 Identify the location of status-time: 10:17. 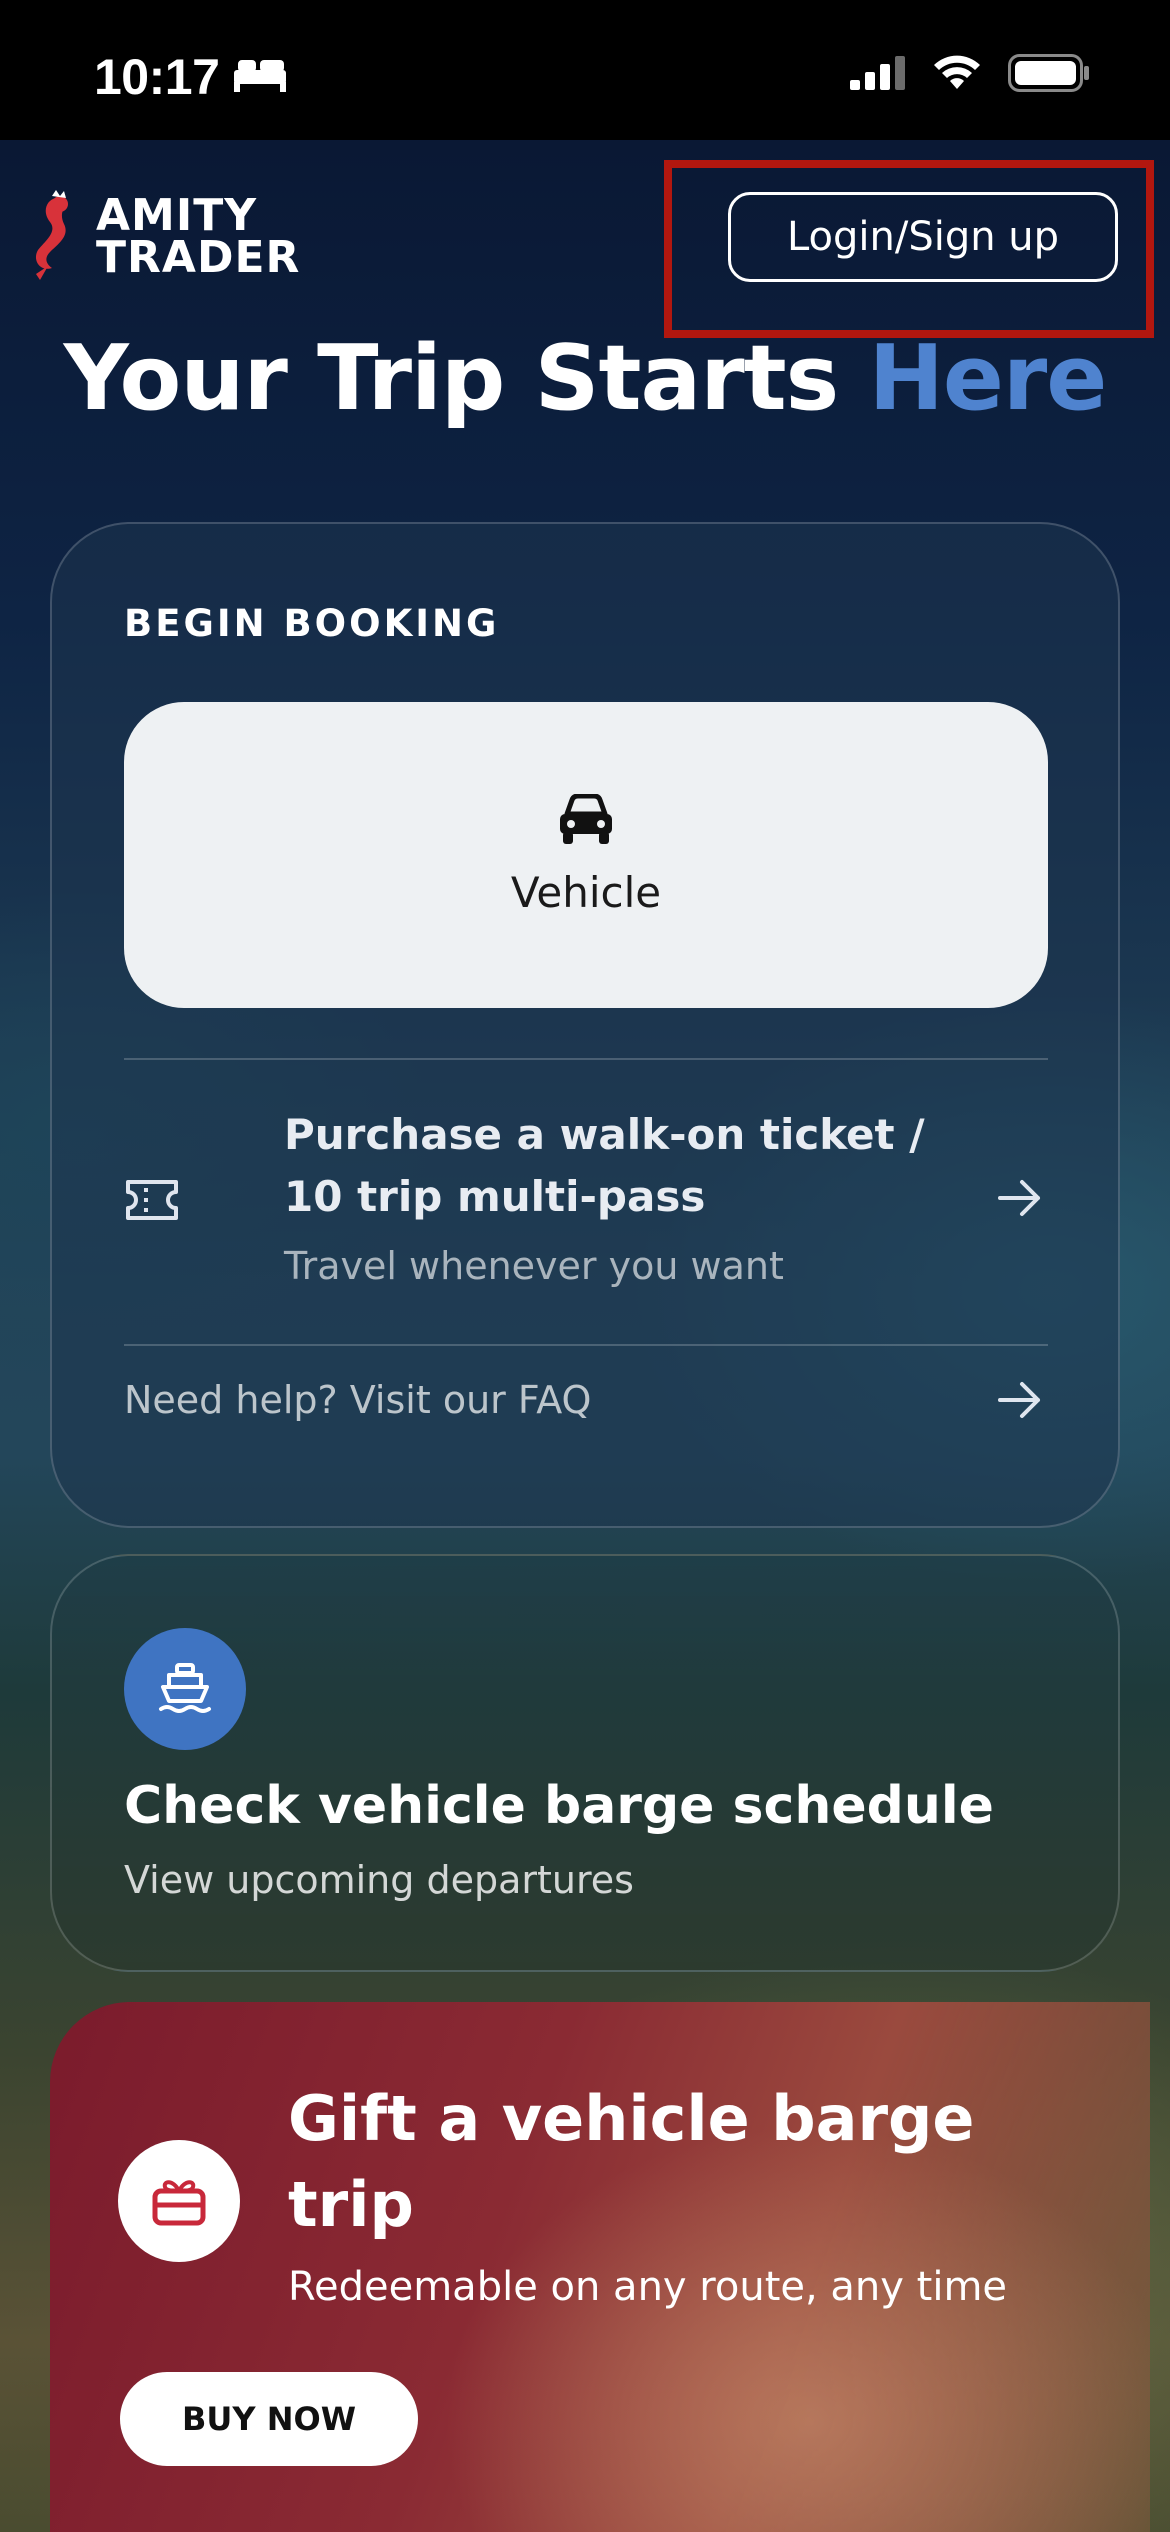
(157, 77).